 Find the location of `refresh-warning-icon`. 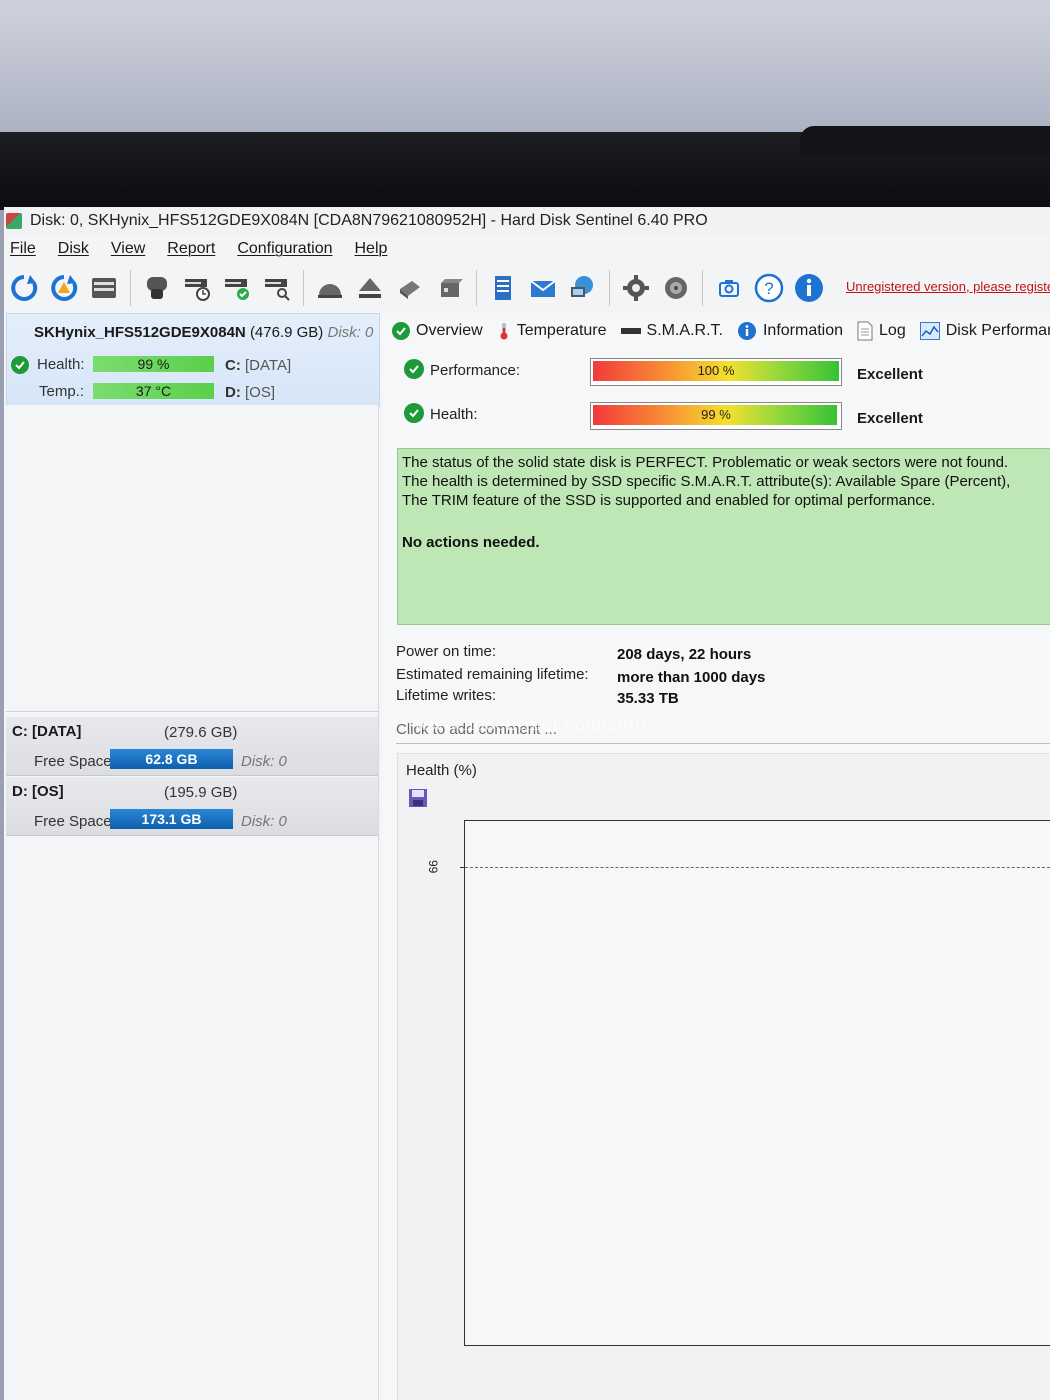

refresh-warning-icon is located at coordinates (64, 288).